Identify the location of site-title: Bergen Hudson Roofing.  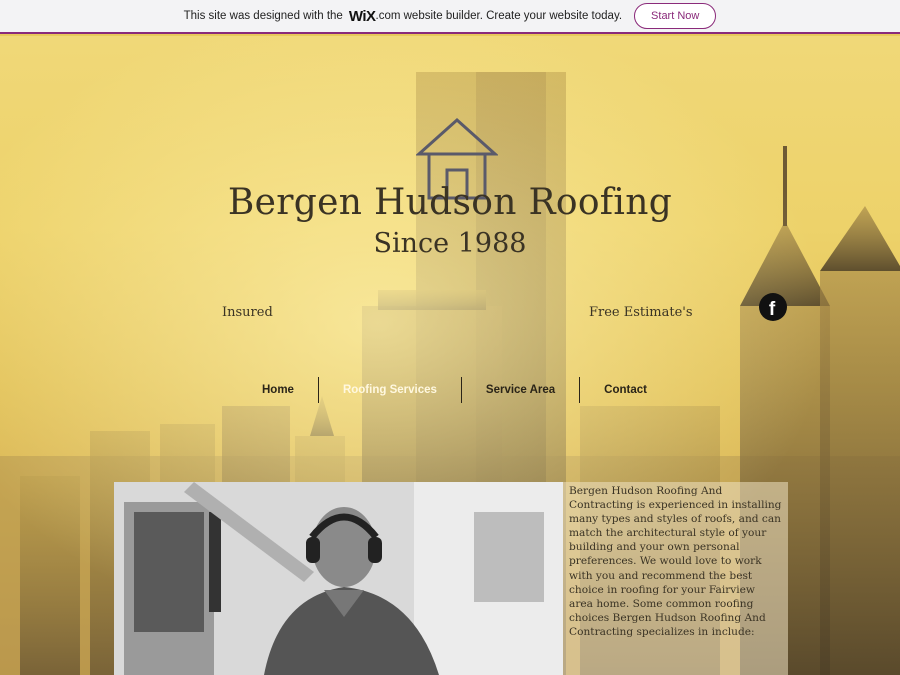
(450, 202).